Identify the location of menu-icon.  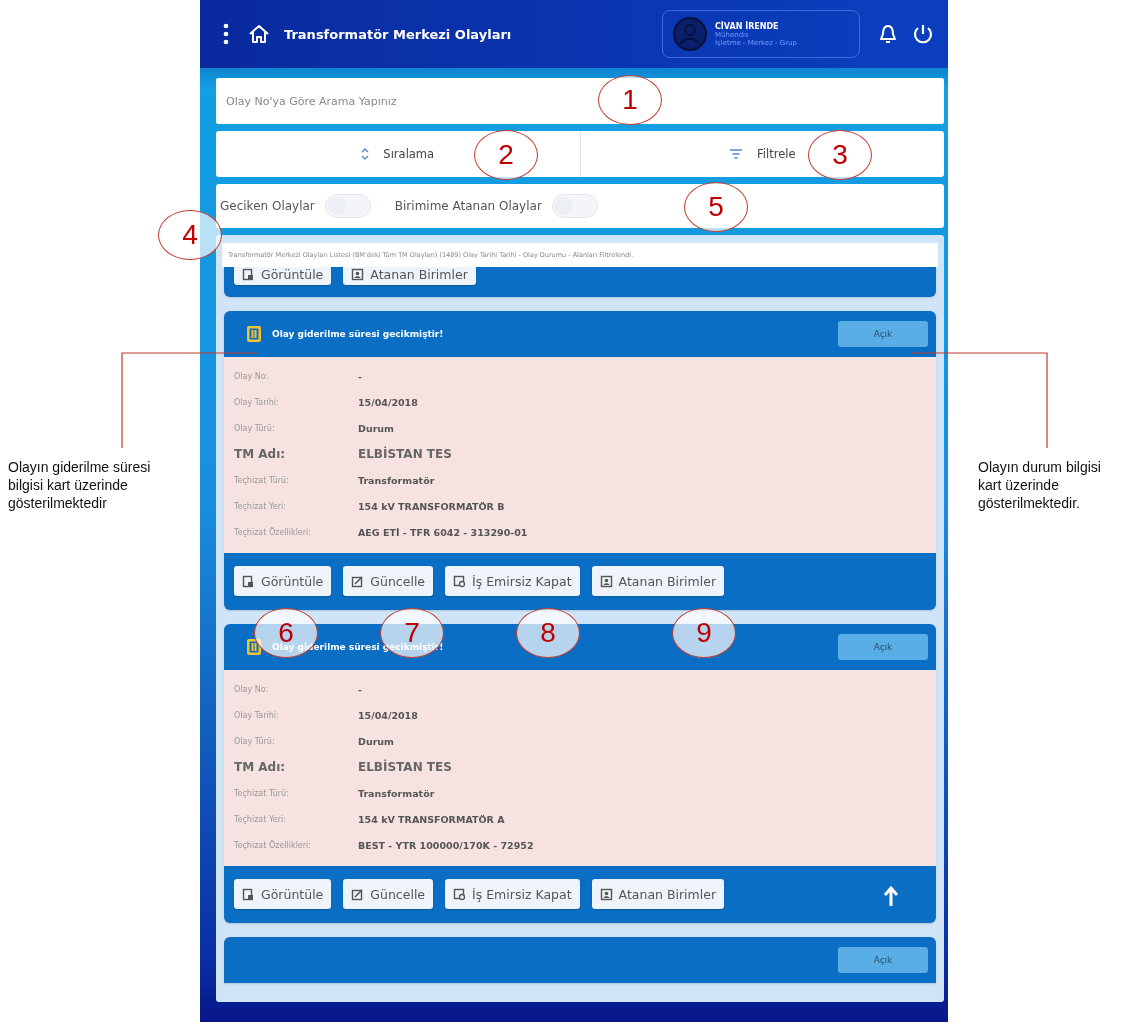
(226, 34).